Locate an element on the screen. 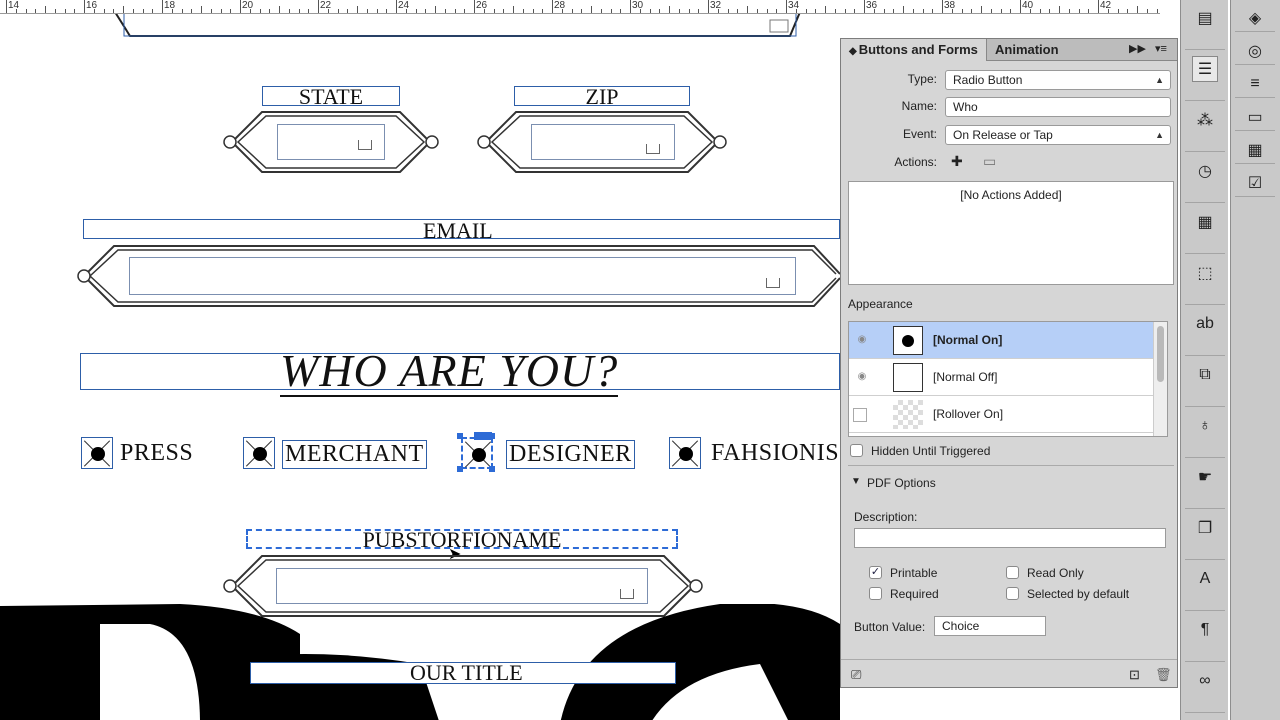  spelling-icon: ab is located at coordinates (1205, 324).